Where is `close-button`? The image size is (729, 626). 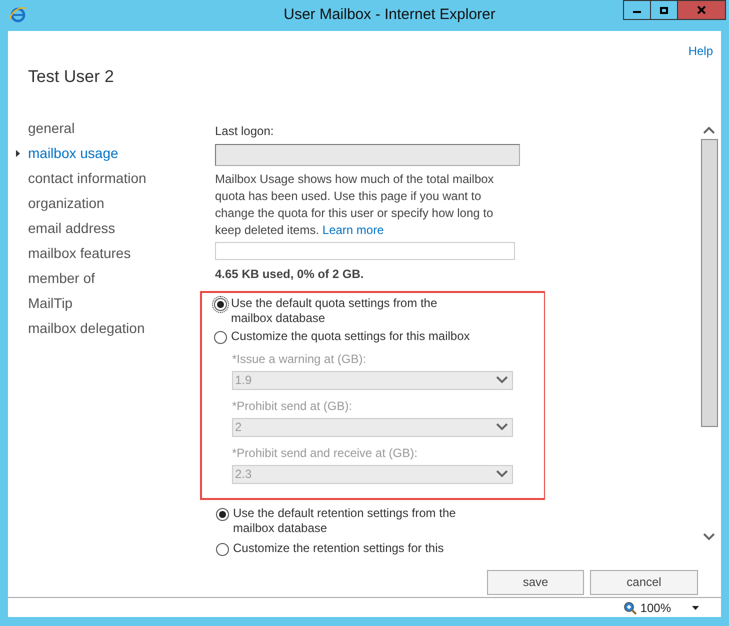
close-button is located at coordinates (702, 10).